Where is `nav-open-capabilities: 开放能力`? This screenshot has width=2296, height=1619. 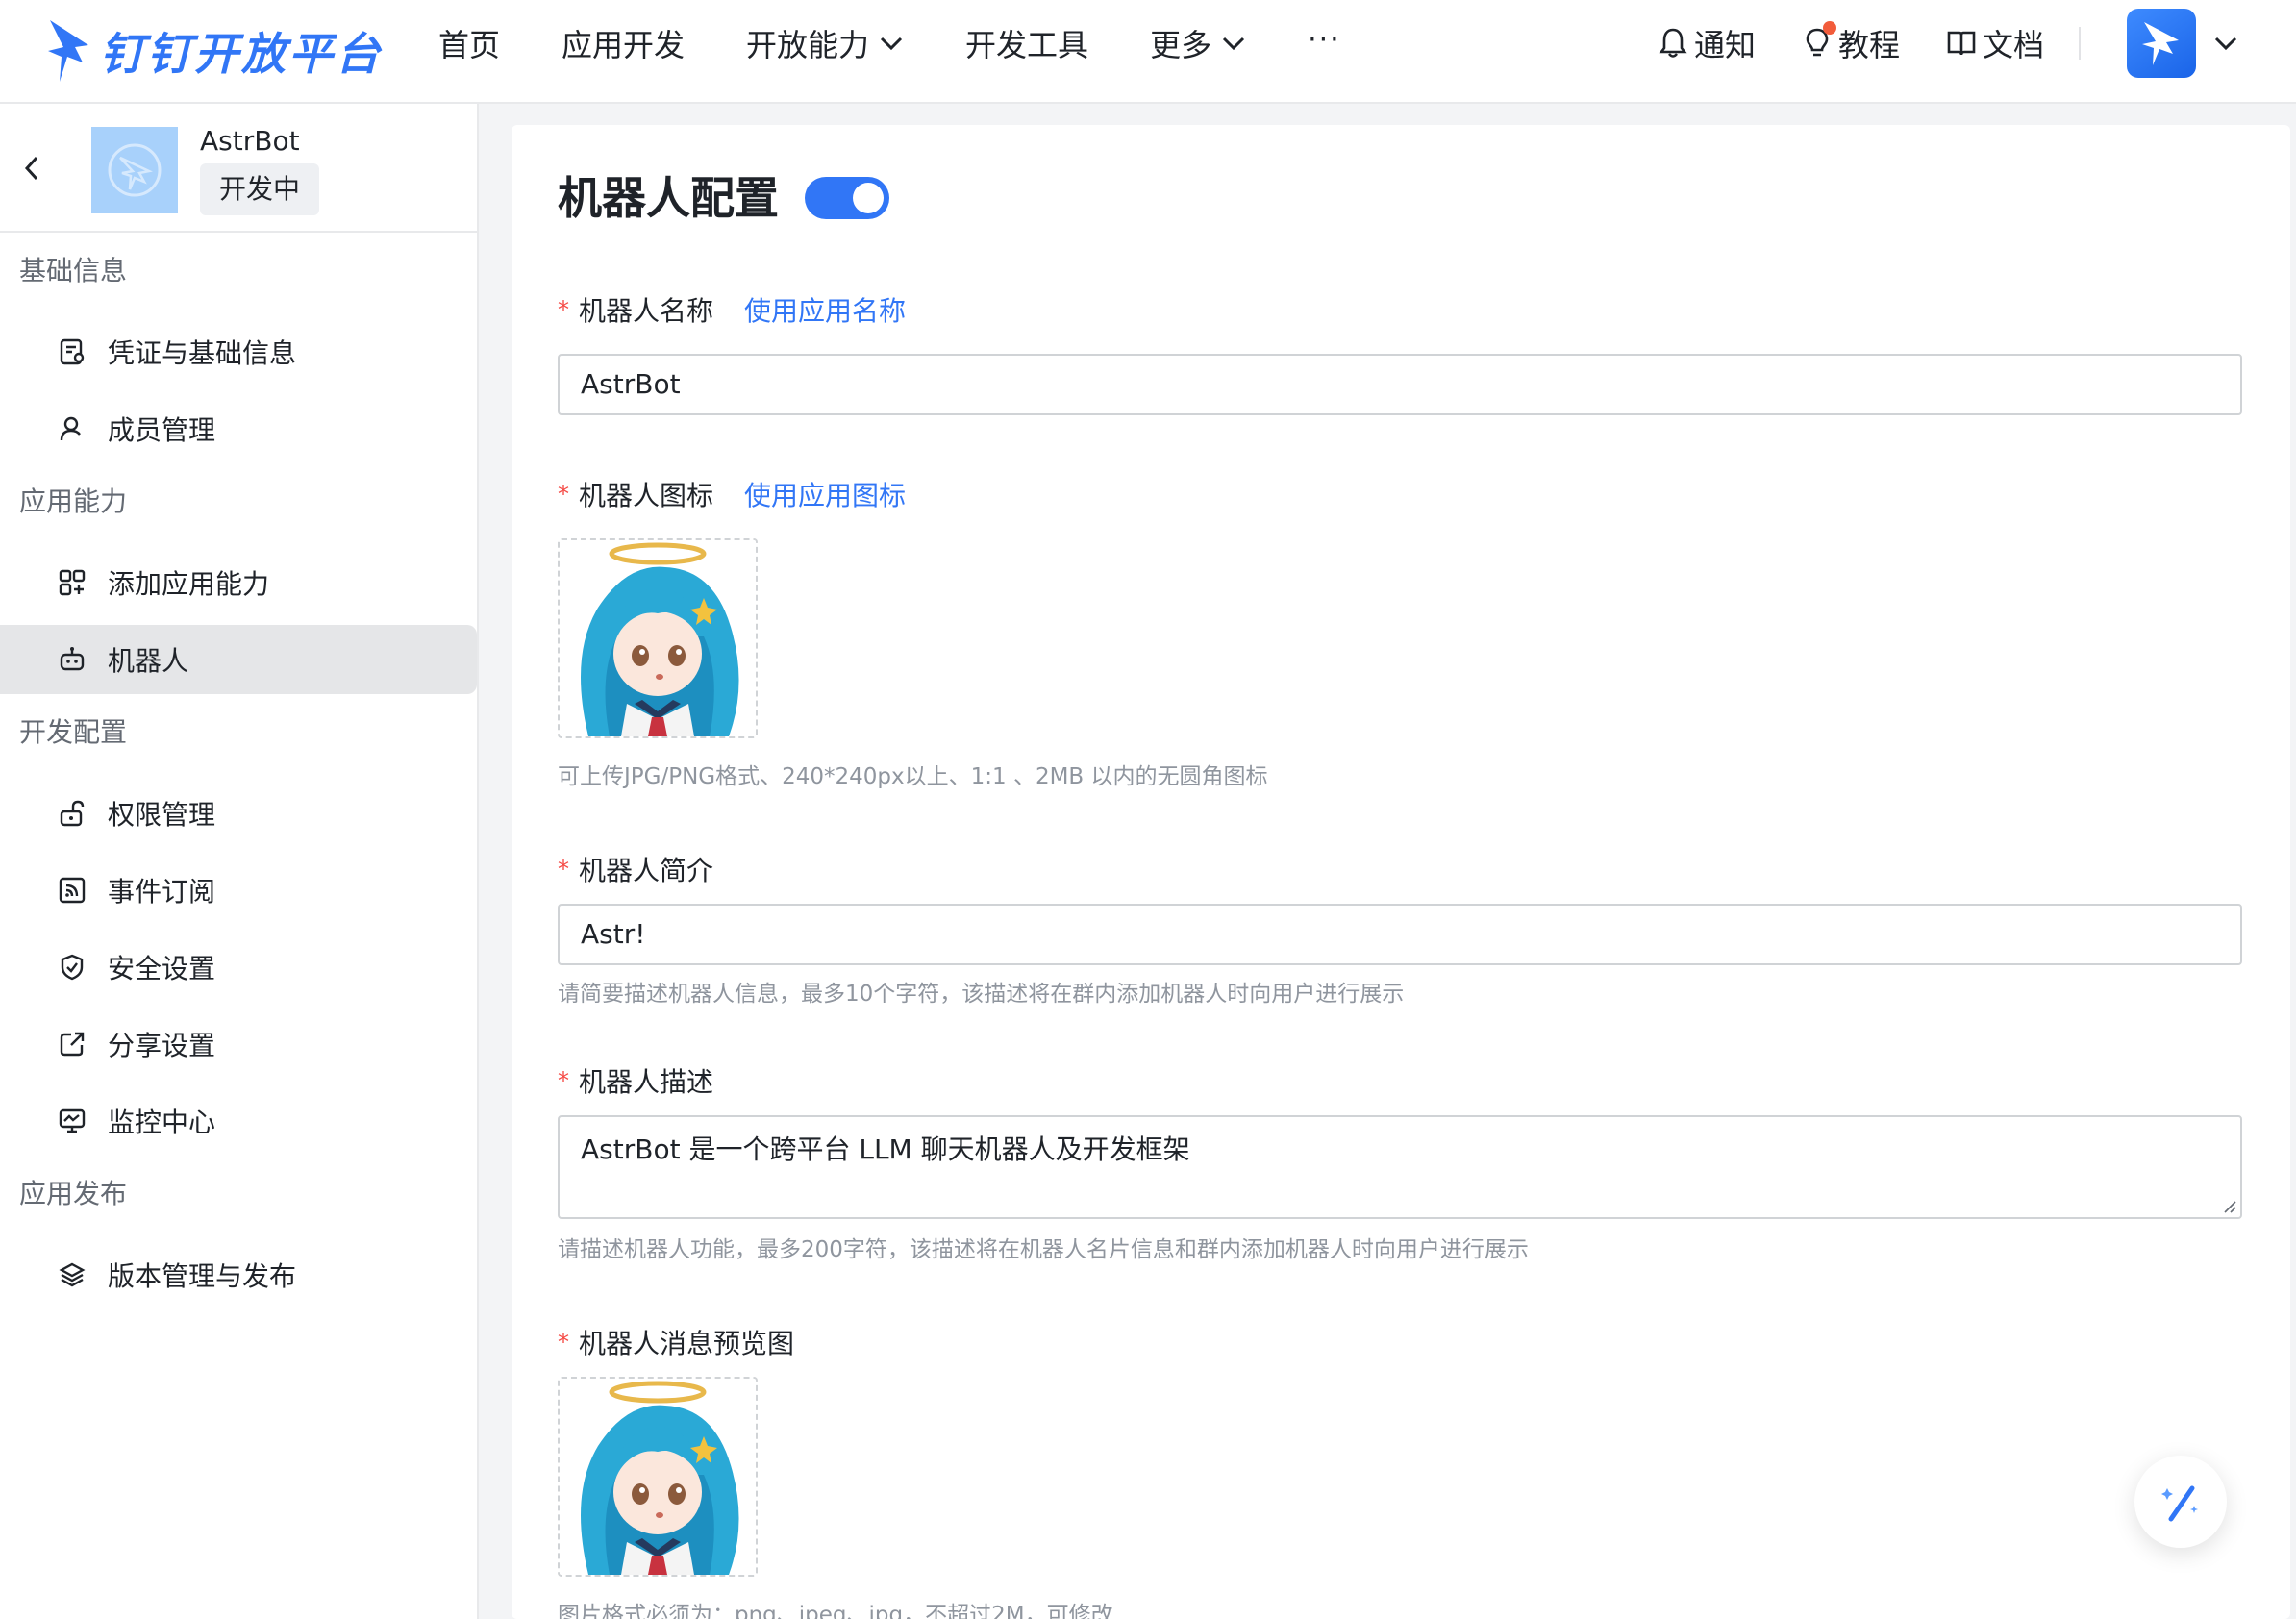 nav-open-capabilities: 开放能力 is located at coordinates (825, 43).